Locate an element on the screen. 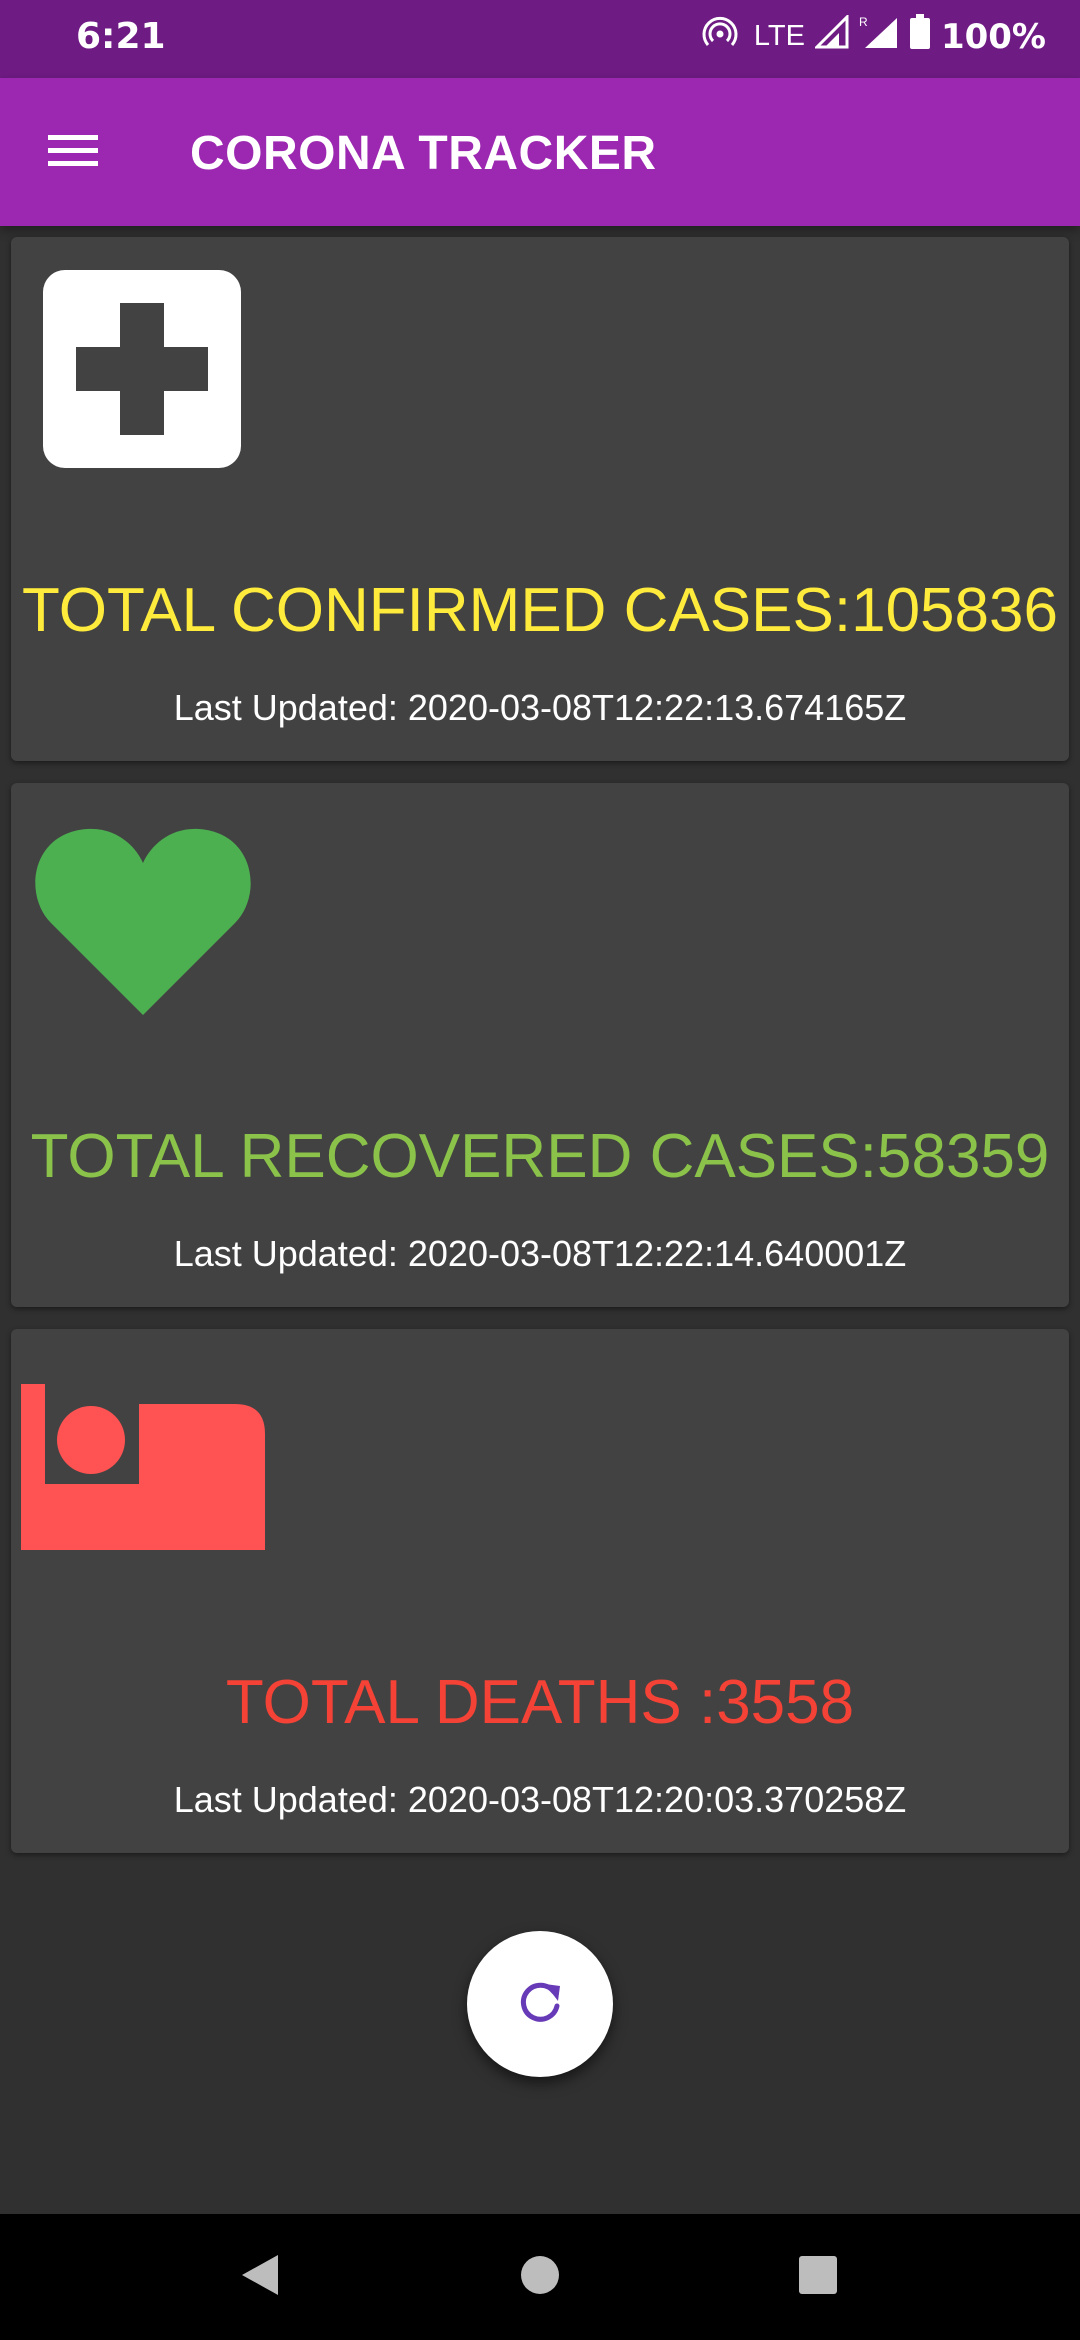 The image size is (1080, 2340). medical-cross-icon is located at coordinates (142, 371).